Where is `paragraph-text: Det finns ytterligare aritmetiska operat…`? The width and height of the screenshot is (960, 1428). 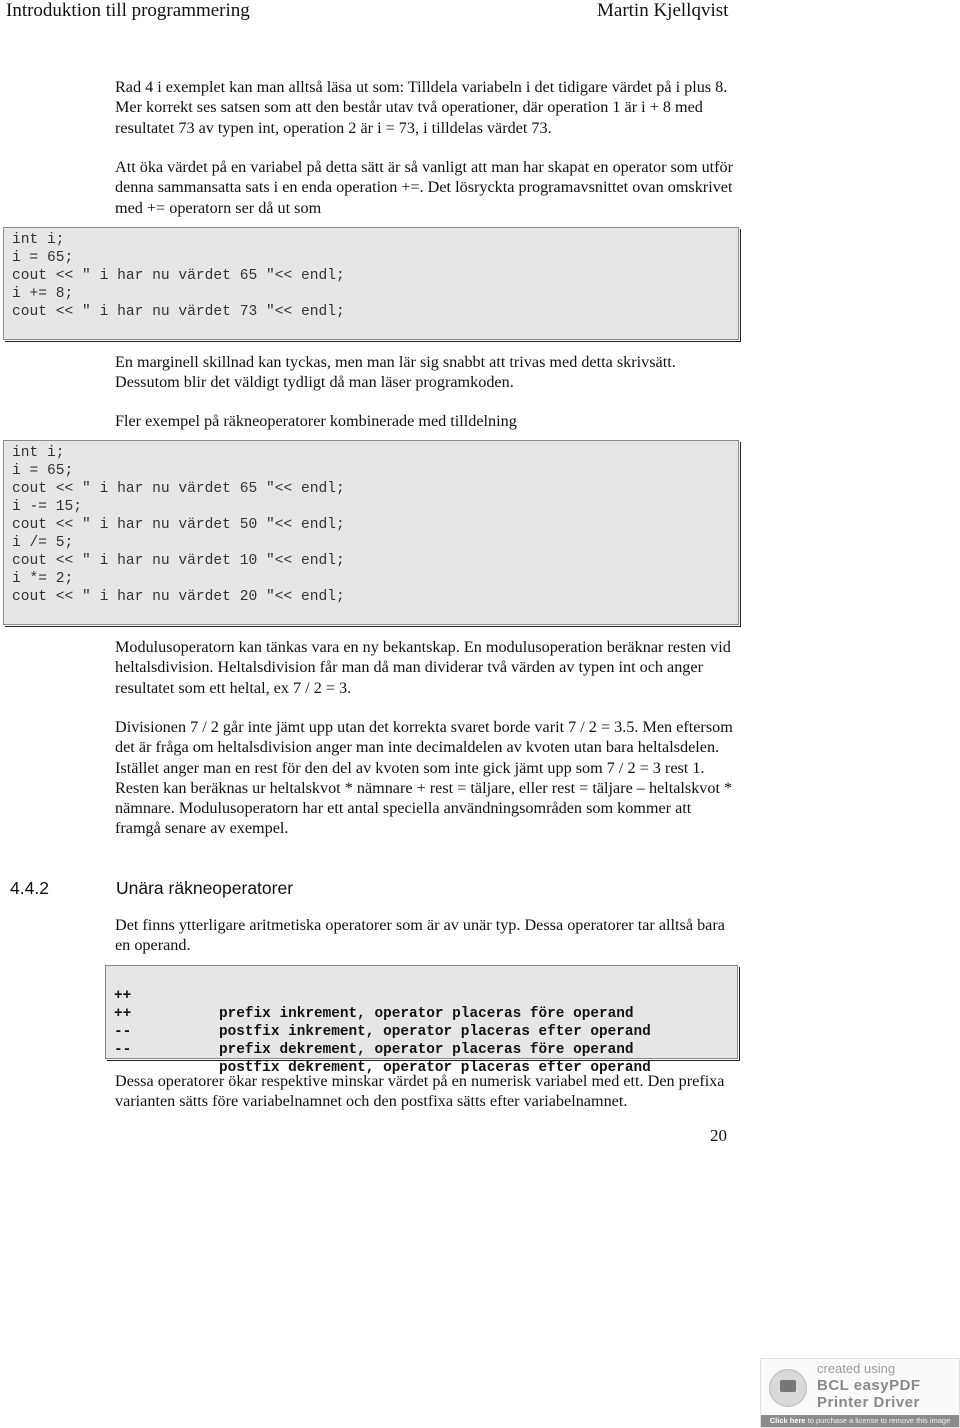 paragraph-text: Det finns ytterligare aritmetiska operat… is located at coordinates (420, 935).